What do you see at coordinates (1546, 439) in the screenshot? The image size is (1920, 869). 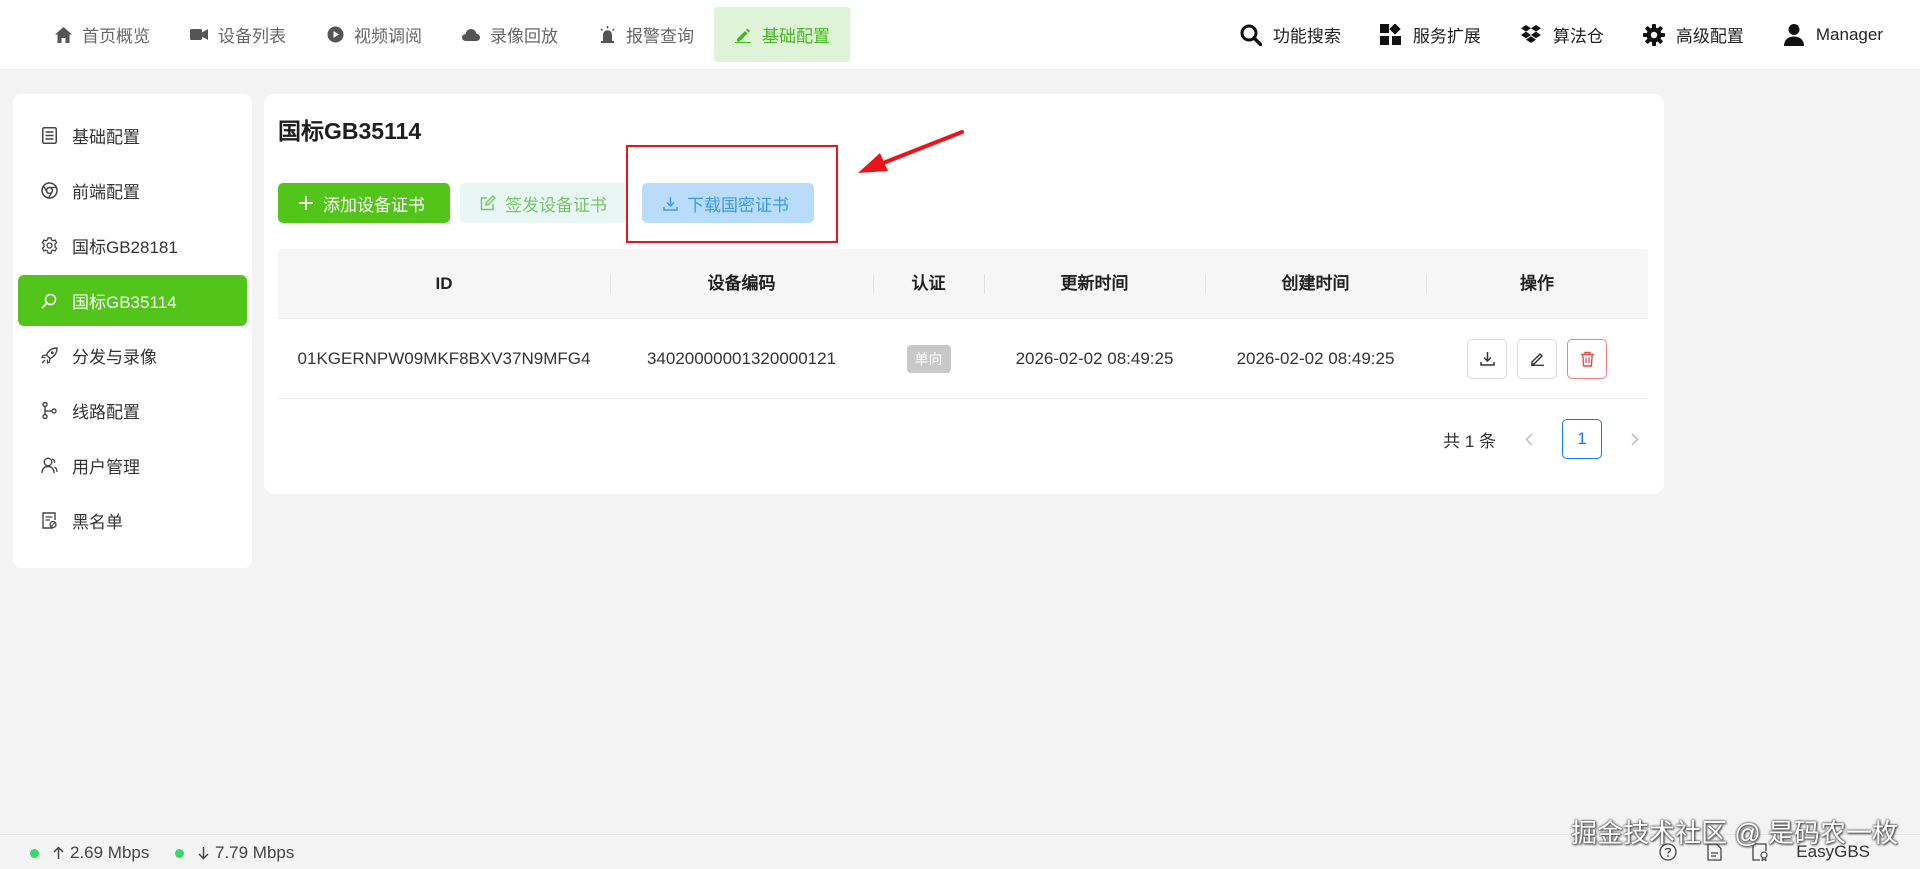 I see `pagination: 共 1 条 1` at bounding box center [1546, 439].